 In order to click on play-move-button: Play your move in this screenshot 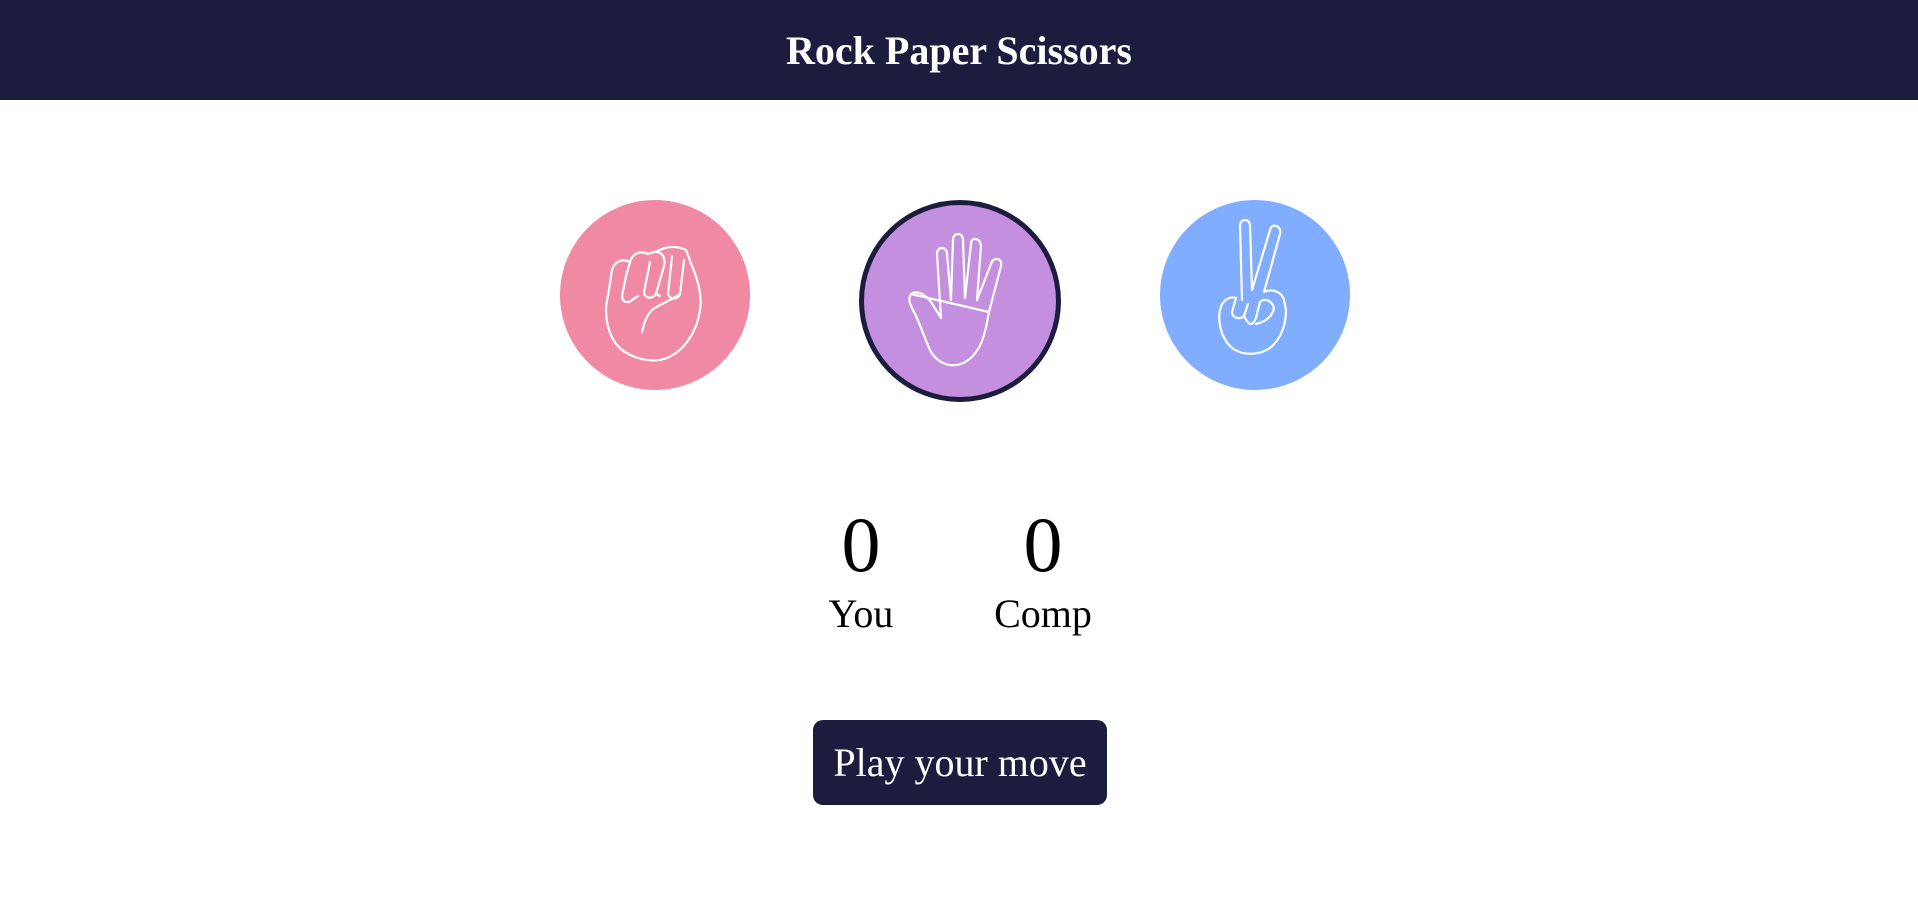, I will do `click(960, 762)`.